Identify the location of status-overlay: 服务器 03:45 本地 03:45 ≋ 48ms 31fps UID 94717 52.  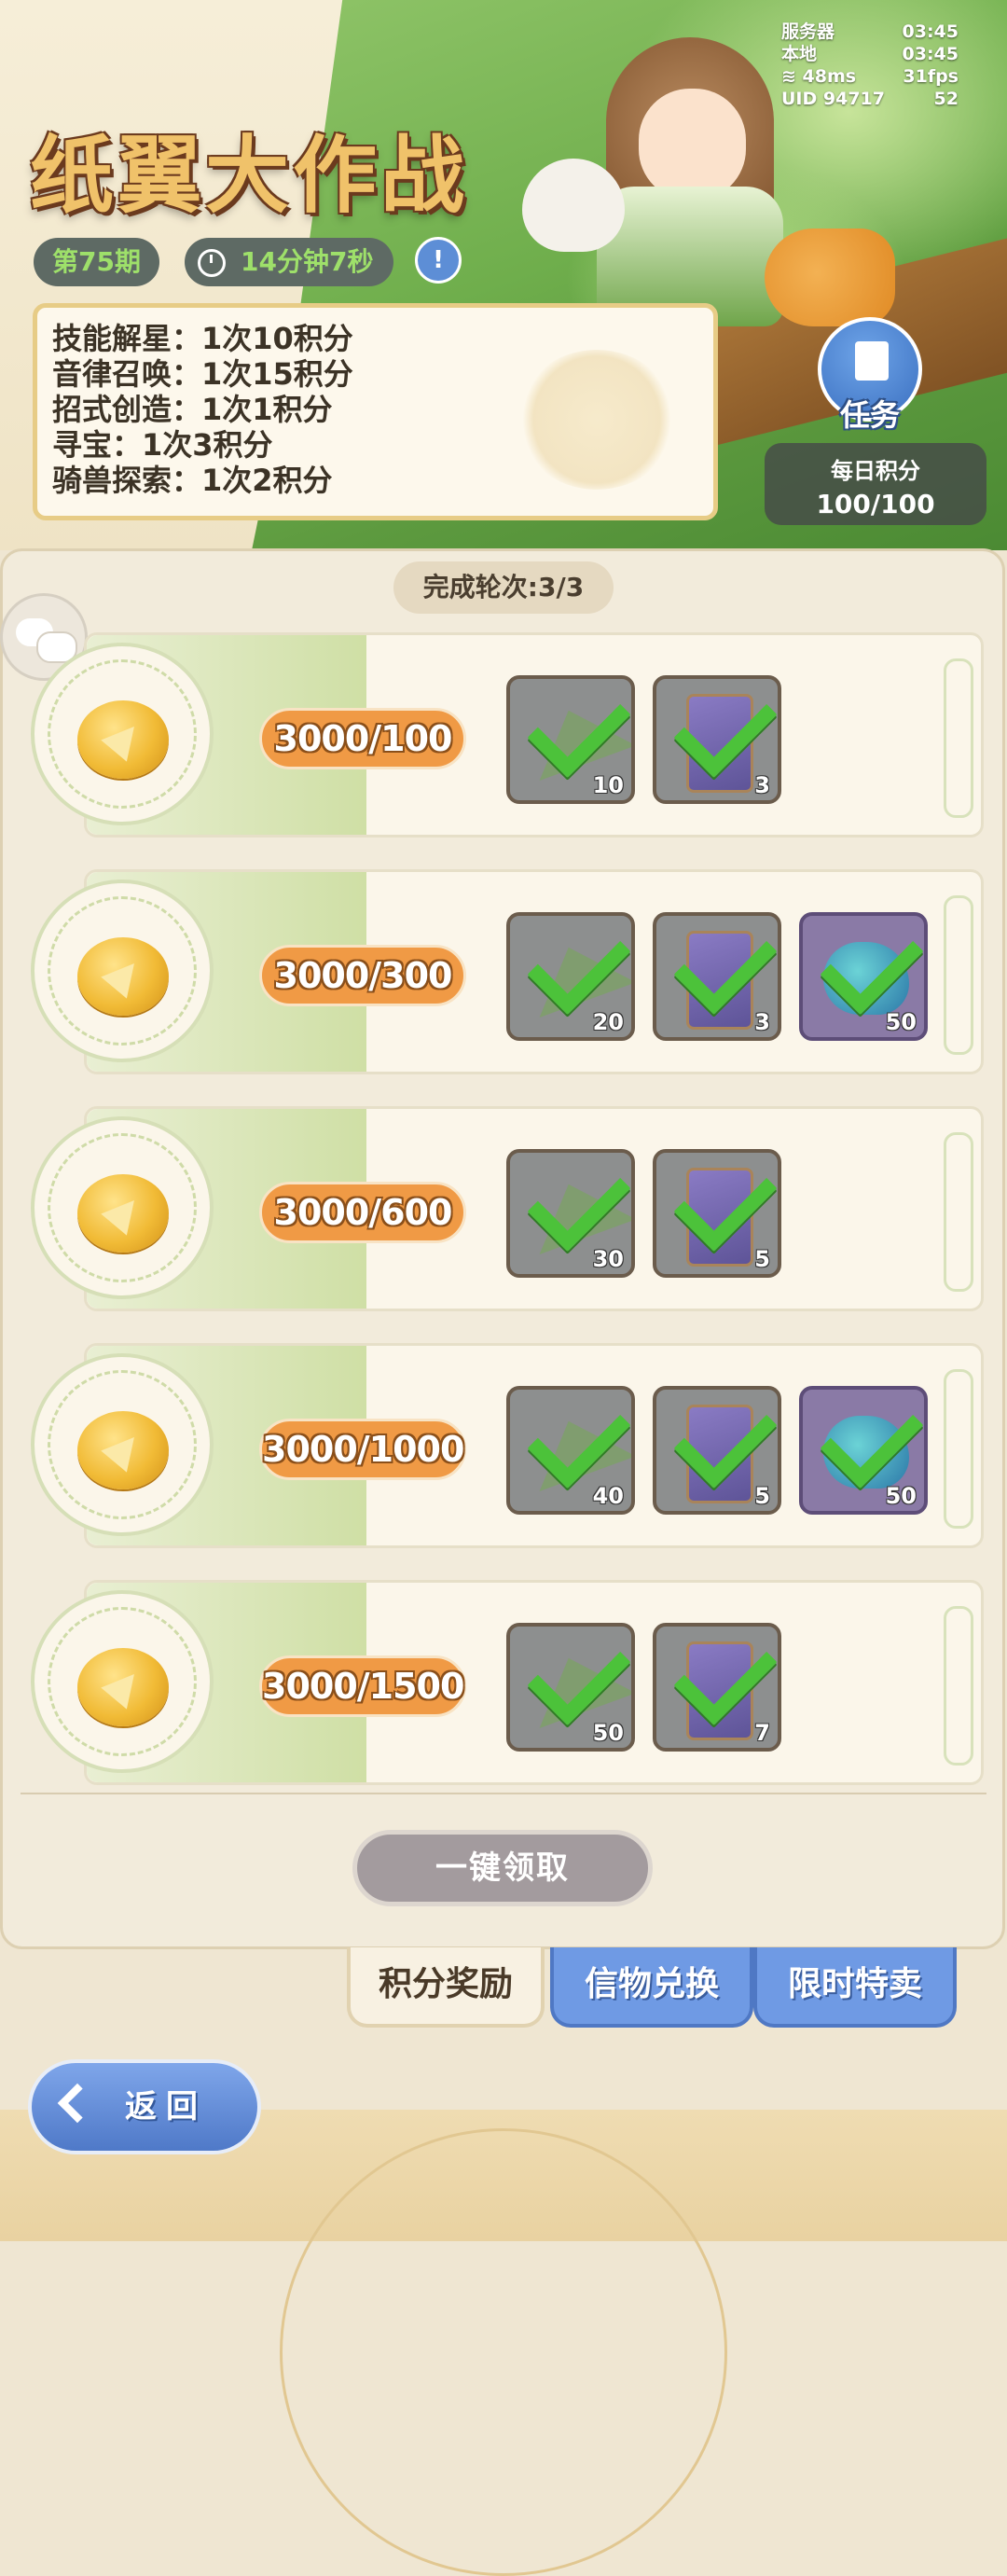
(870, 65).